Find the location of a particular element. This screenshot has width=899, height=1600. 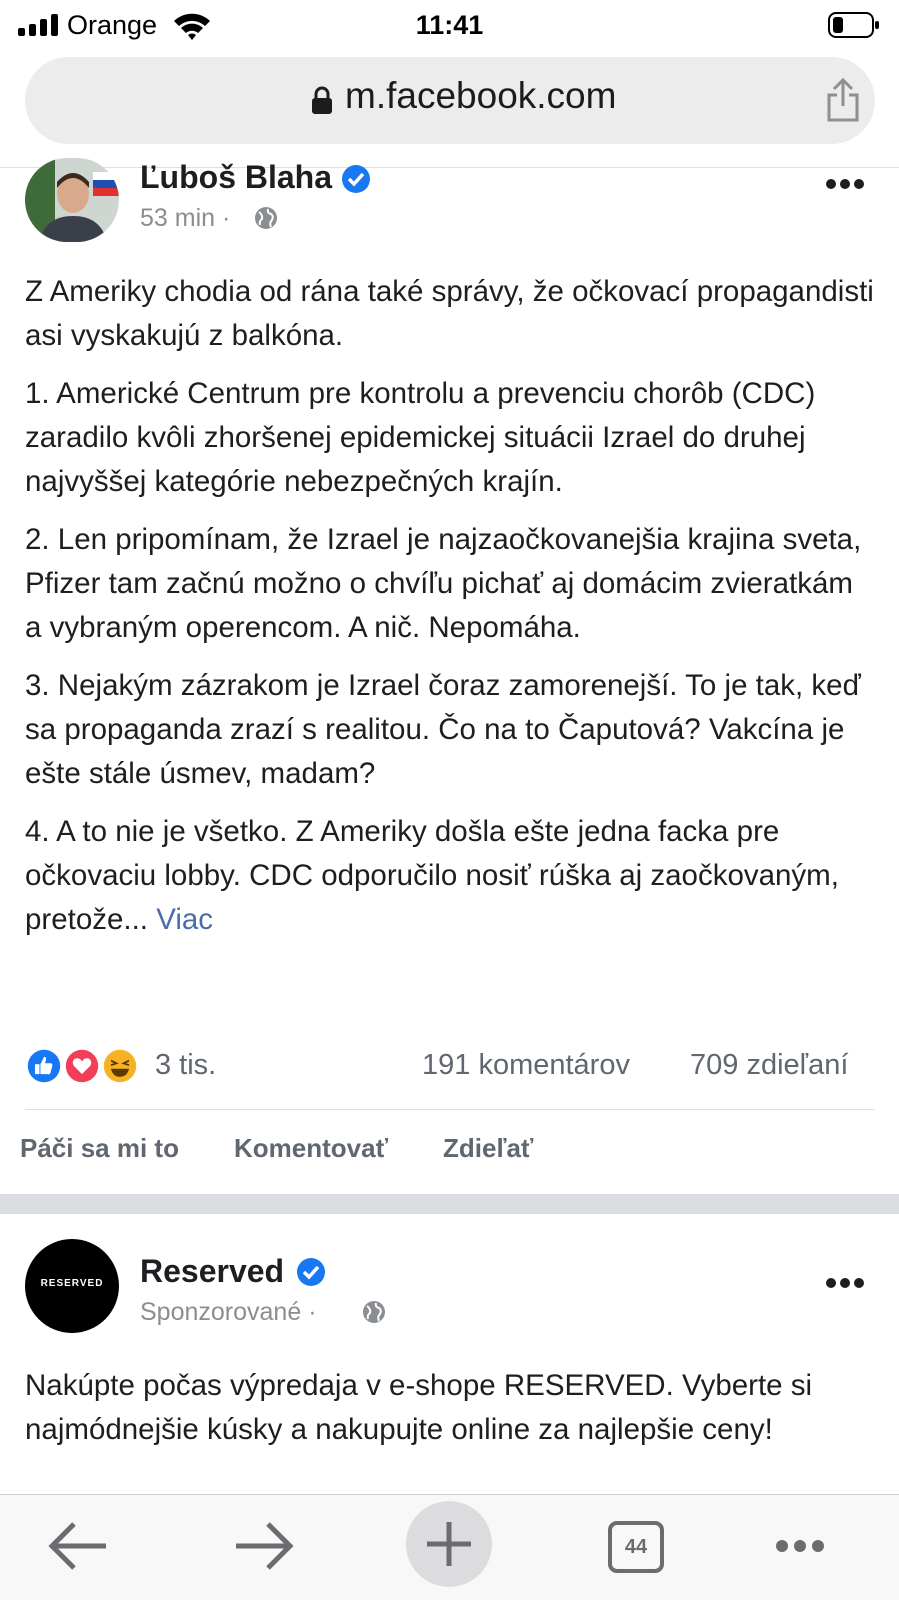

like-reaction-icon is located at coordinates (44, 1066).